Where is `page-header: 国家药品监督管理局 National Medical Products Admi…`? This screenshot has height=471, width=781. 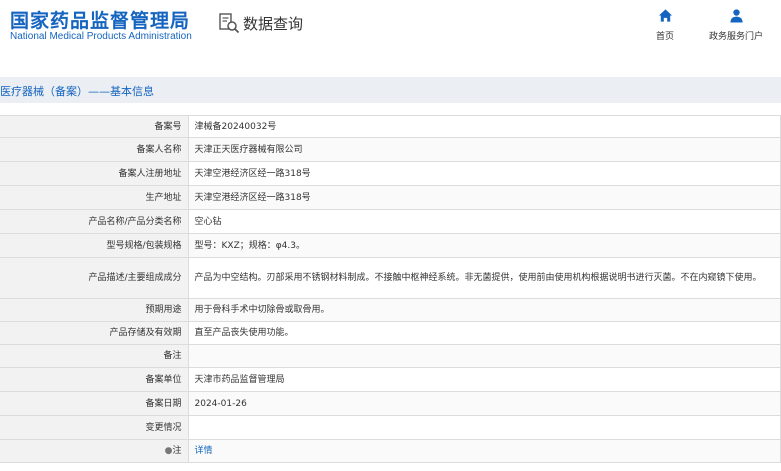
page-header: 国家药品监督管理局 National Medical Products Admi… is located at coordinates (390, 29).